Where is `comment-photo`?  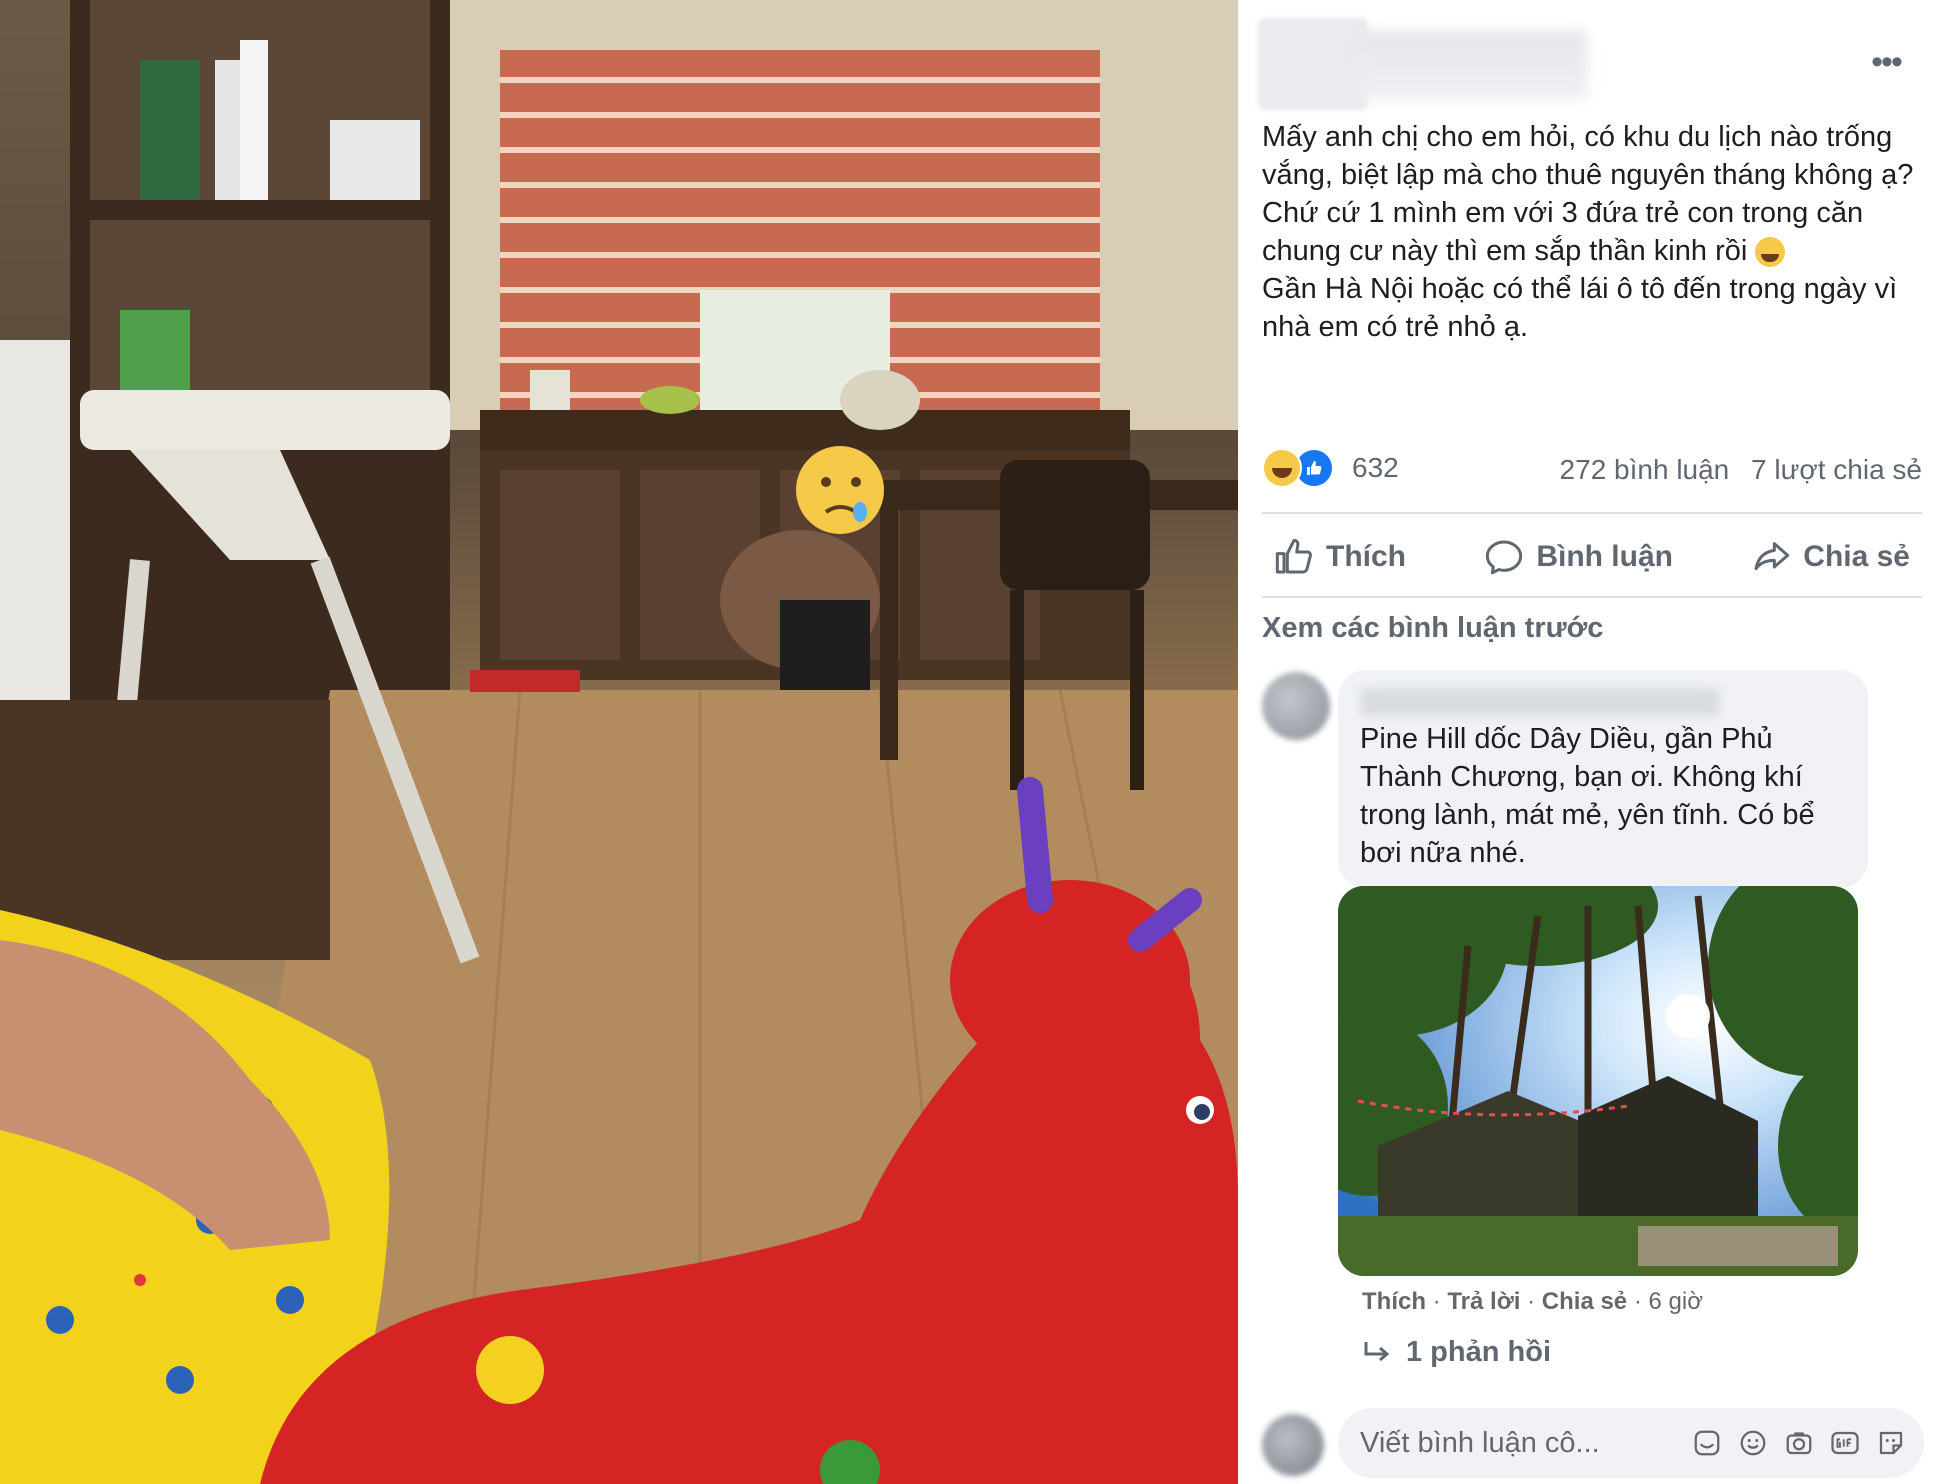 comment-photo is located at coordinates (1598, 1081).